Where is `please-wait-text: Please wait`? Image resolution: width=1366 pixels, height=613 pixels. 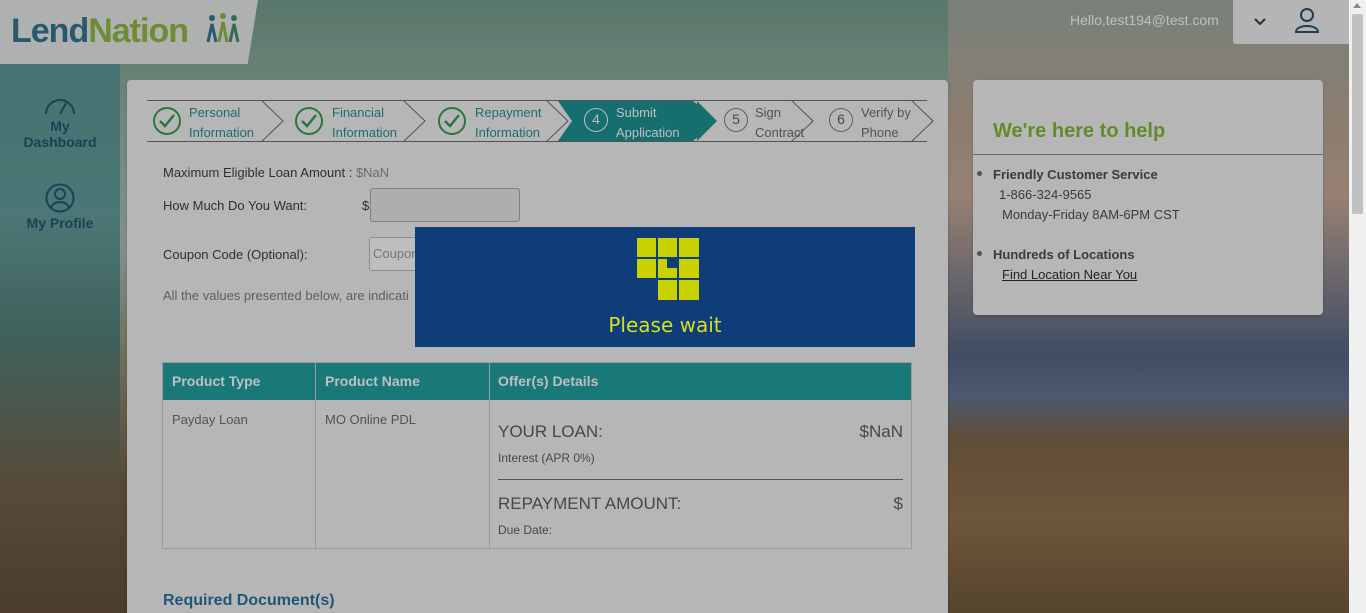
please-wait-text: Please wait is located at coordinates (665, 325).